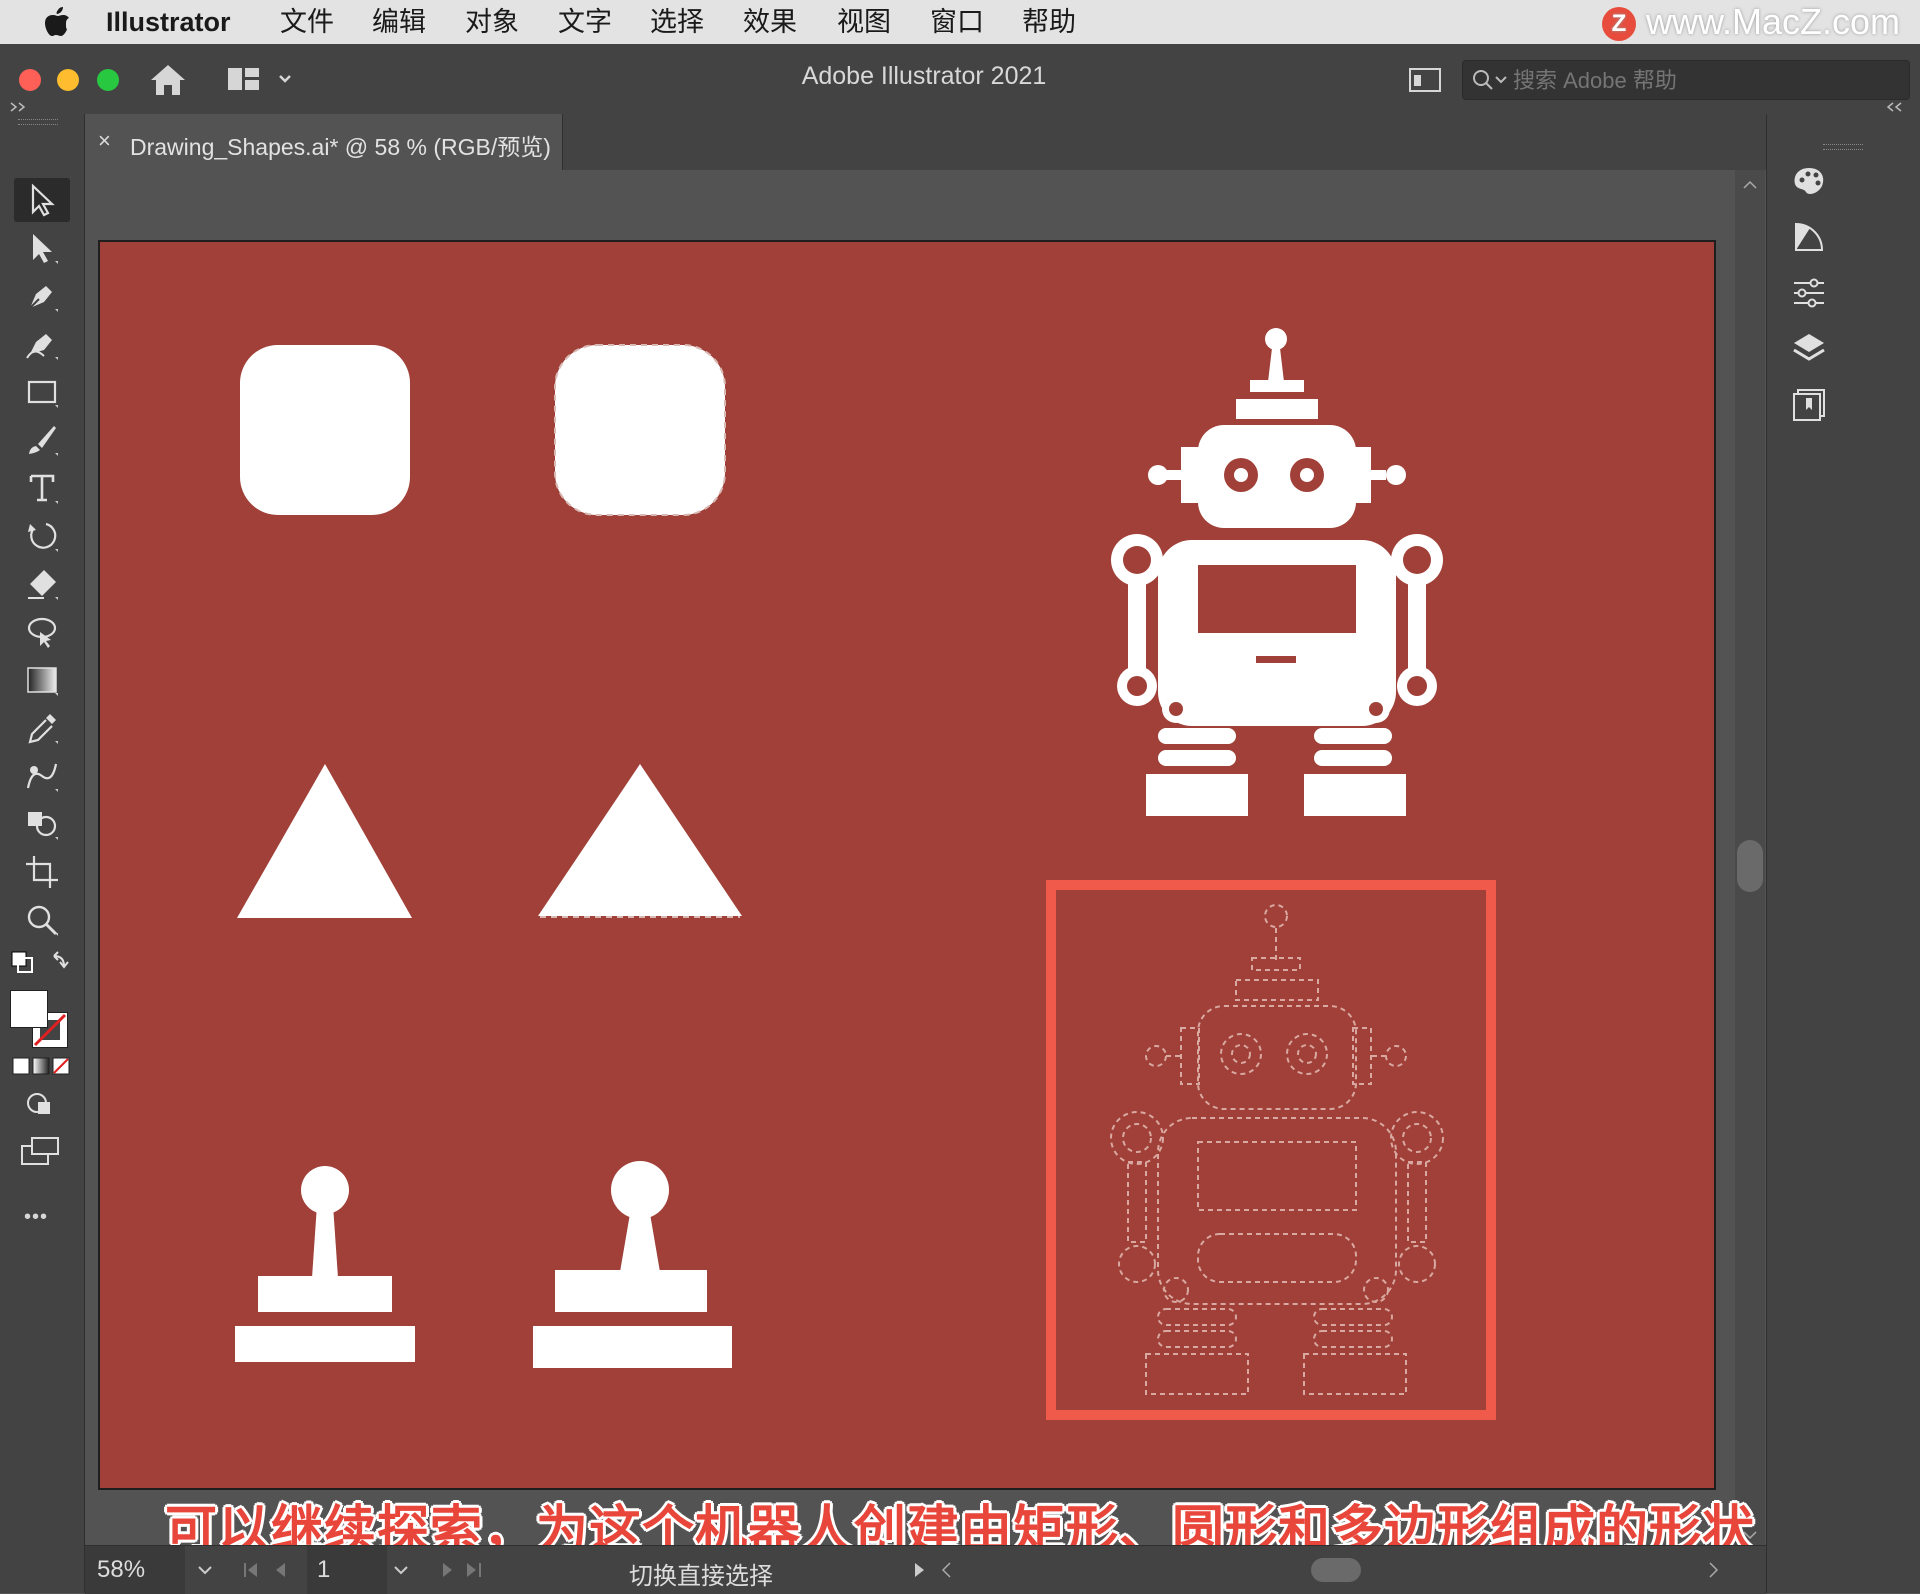 The image size is (1920, 1594). I want to click on triangle-original, so click(324, 841).